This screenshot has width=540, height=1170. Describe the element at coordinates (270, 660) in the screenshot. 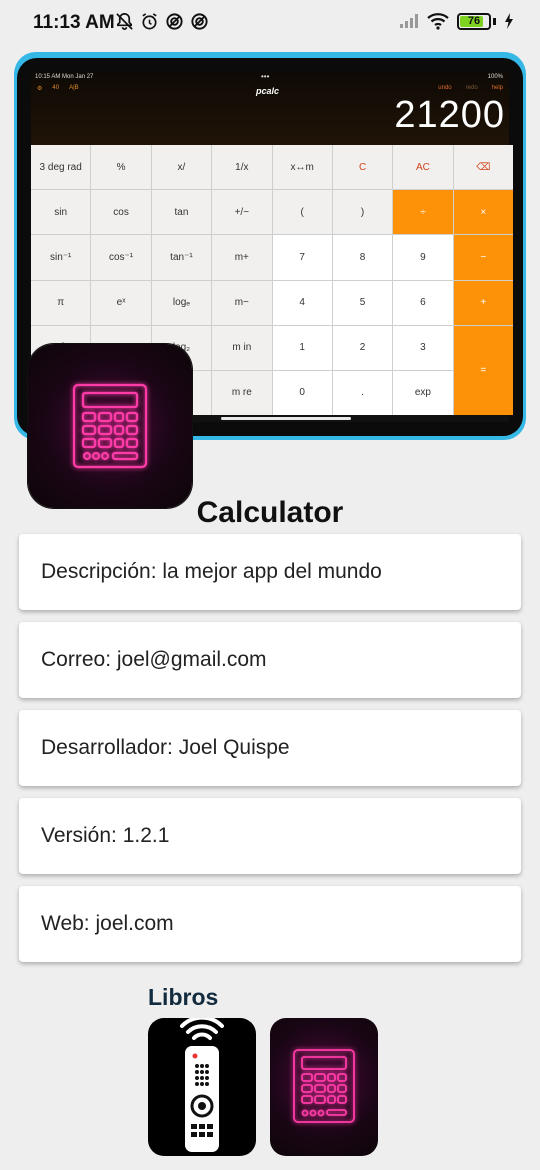

I see `info-card-email: Correo: joel@gmail.com` at that location.